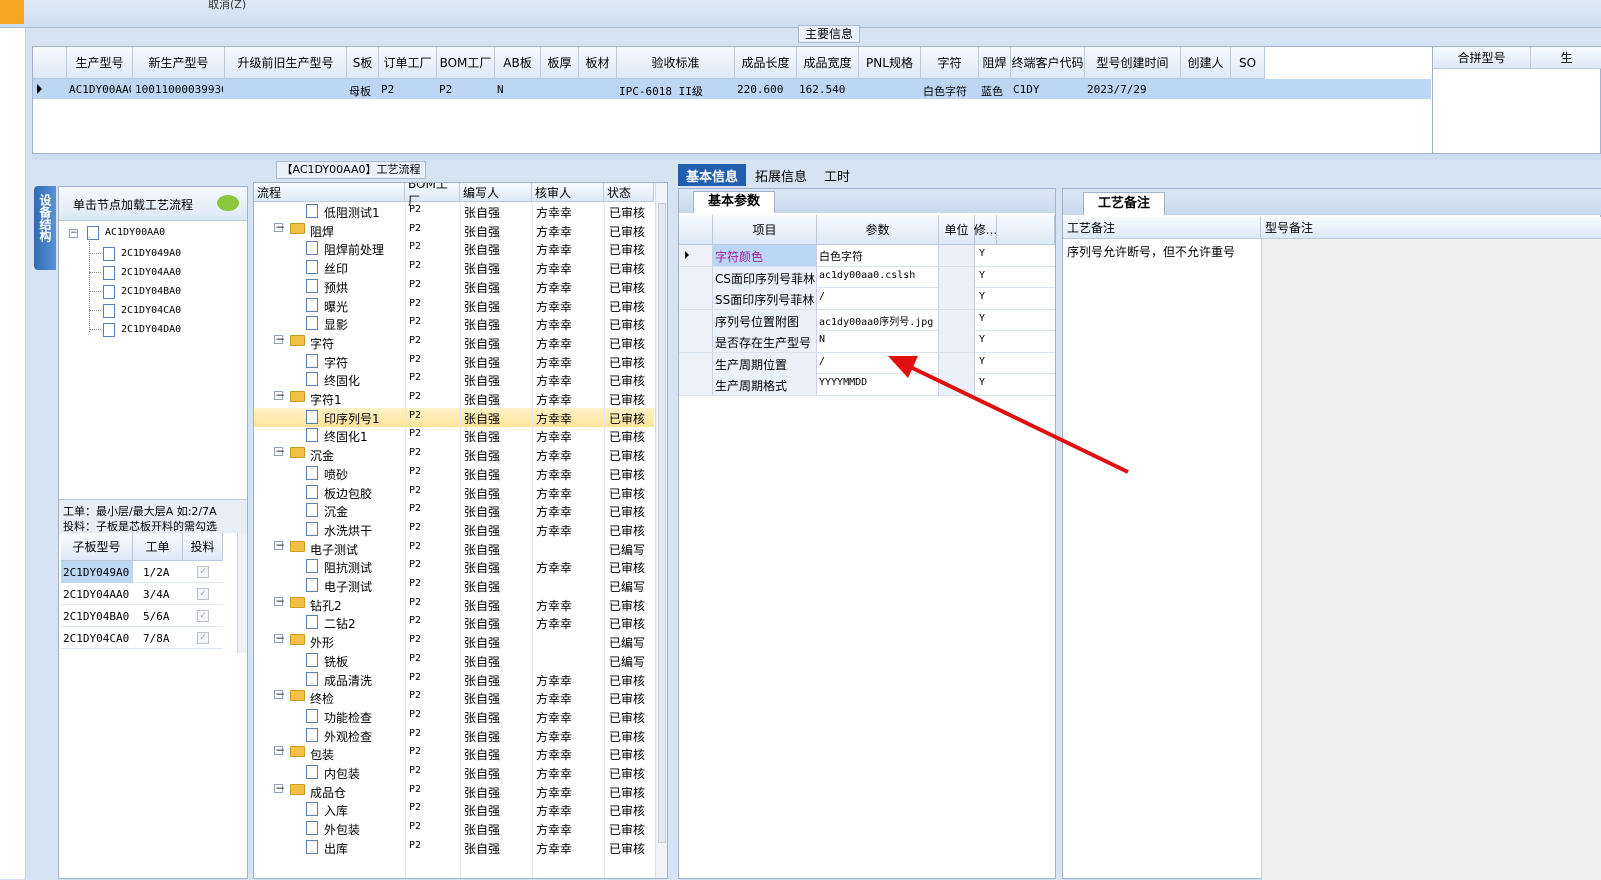 The width and height of the screenshot is (1601, 880). I want to click on flow-row: 沉金 P2 张自强 方幸幸 已审核, so click(454, 510).